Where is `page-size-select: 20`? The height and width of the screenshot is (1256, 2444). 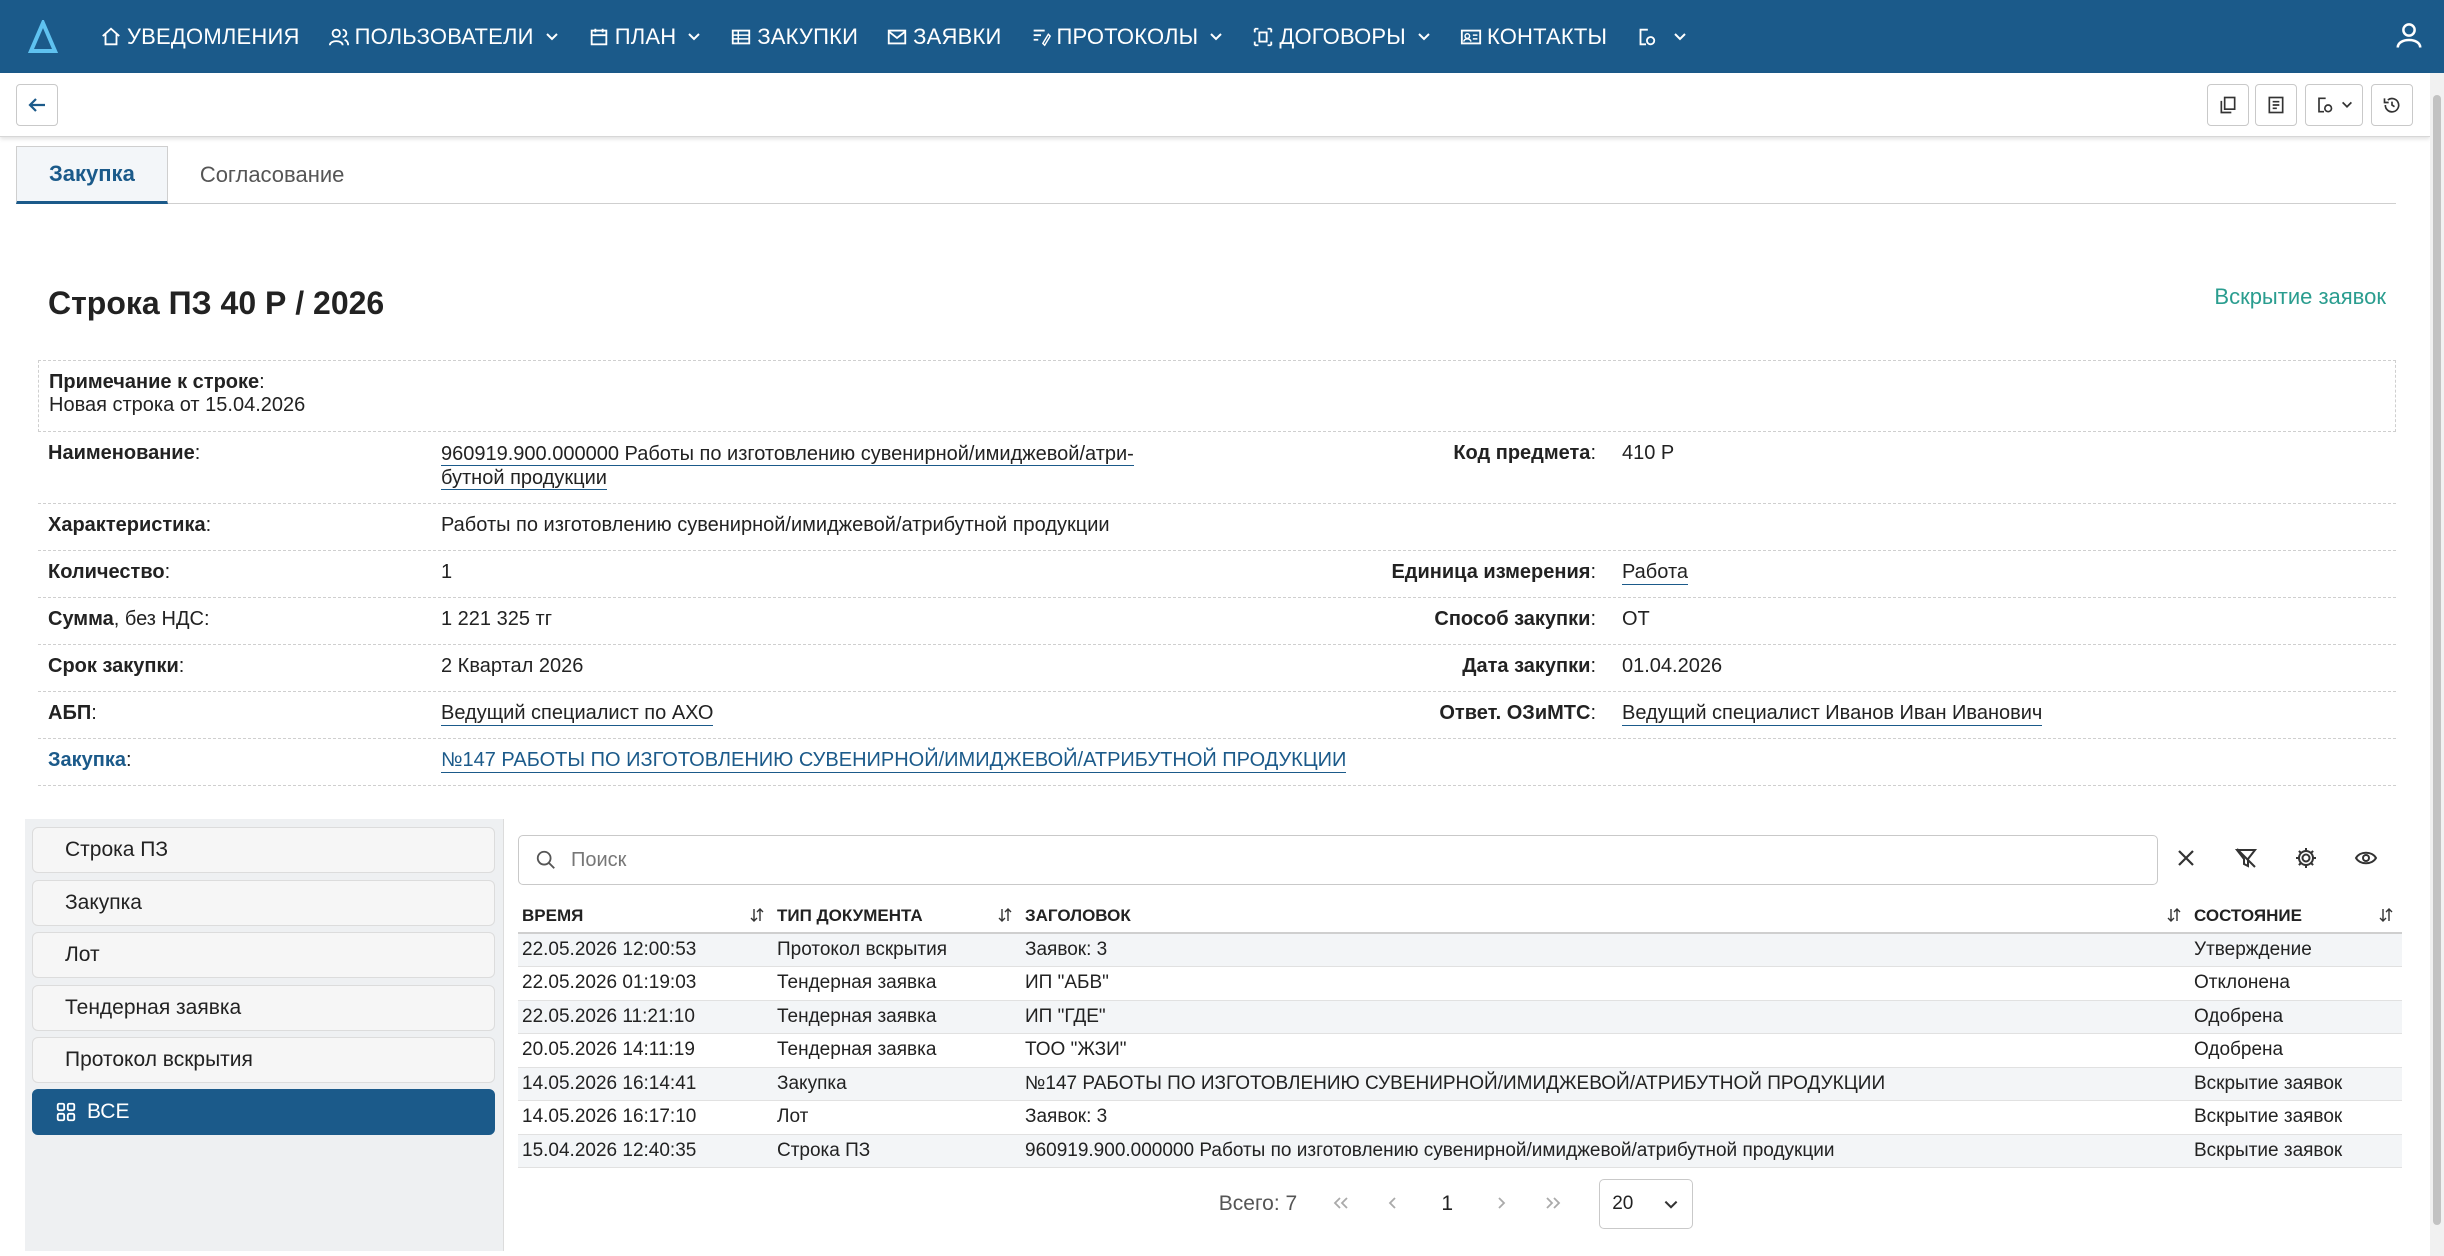 page-size-select: 20 is located at coordinates (1646, 1204).